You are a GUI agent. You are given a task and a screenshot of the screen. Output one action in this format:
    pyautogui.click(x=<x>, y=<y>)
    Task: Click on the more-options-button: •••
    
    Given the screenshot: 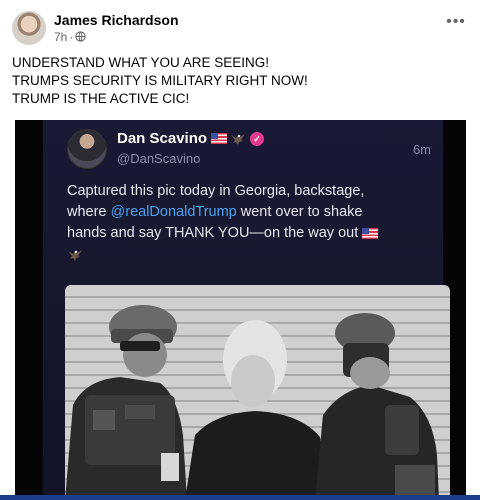 What is the action you would take?
    pyautogui.click(x=456, y=22)
    